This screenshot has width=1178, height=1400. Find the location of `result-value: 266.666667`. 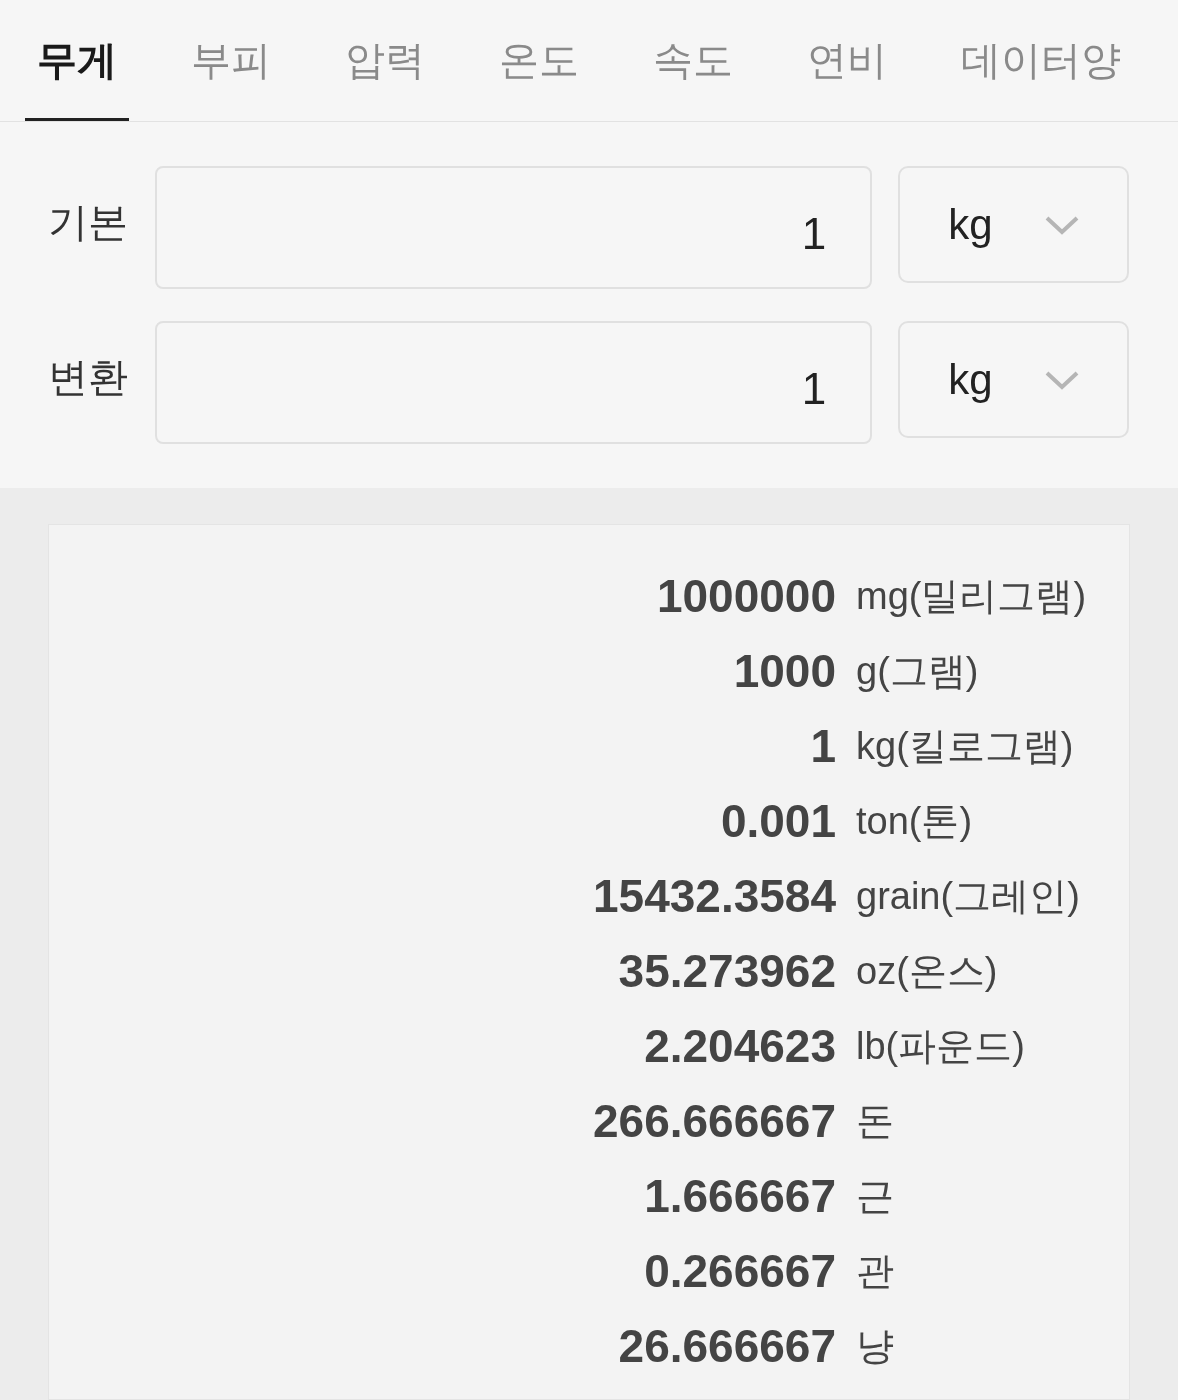

result-value: 266.666667 is located at coordinates (713, 1121).